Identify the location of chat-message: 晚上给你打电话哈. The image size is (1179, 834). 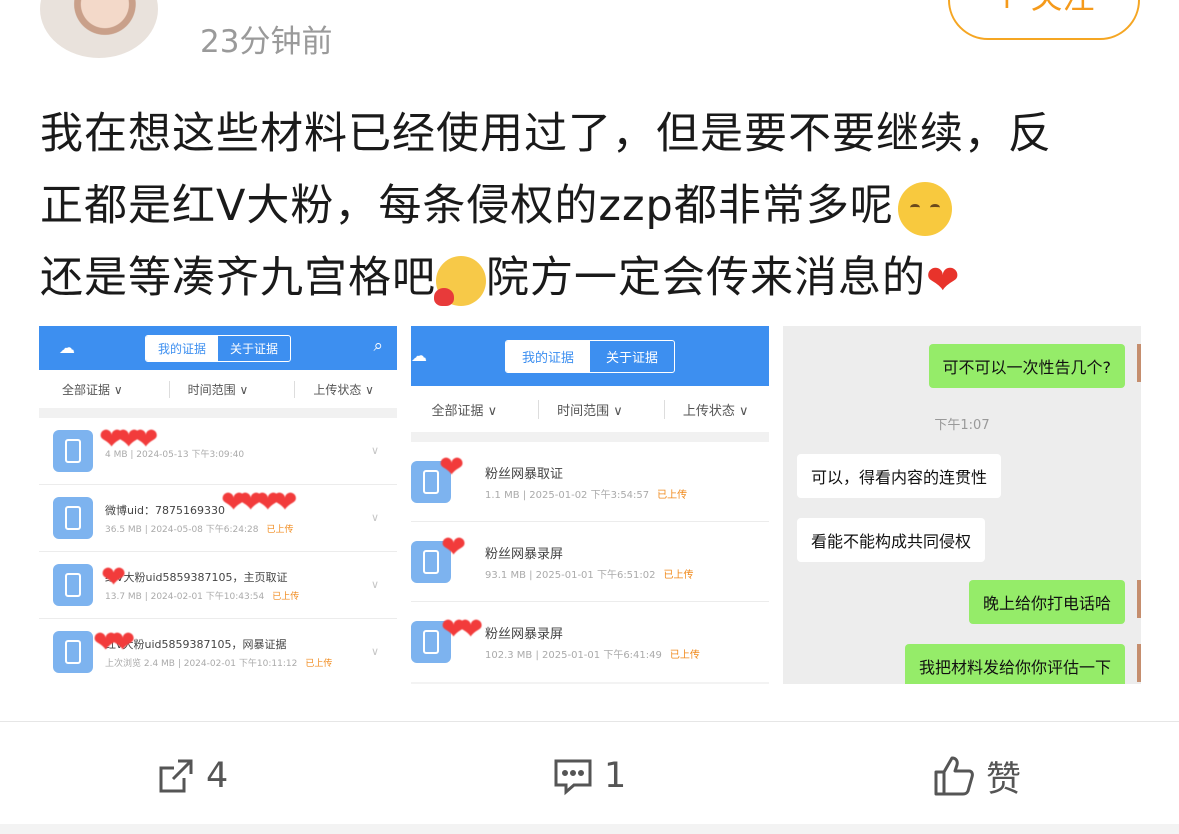
(1046, 602).